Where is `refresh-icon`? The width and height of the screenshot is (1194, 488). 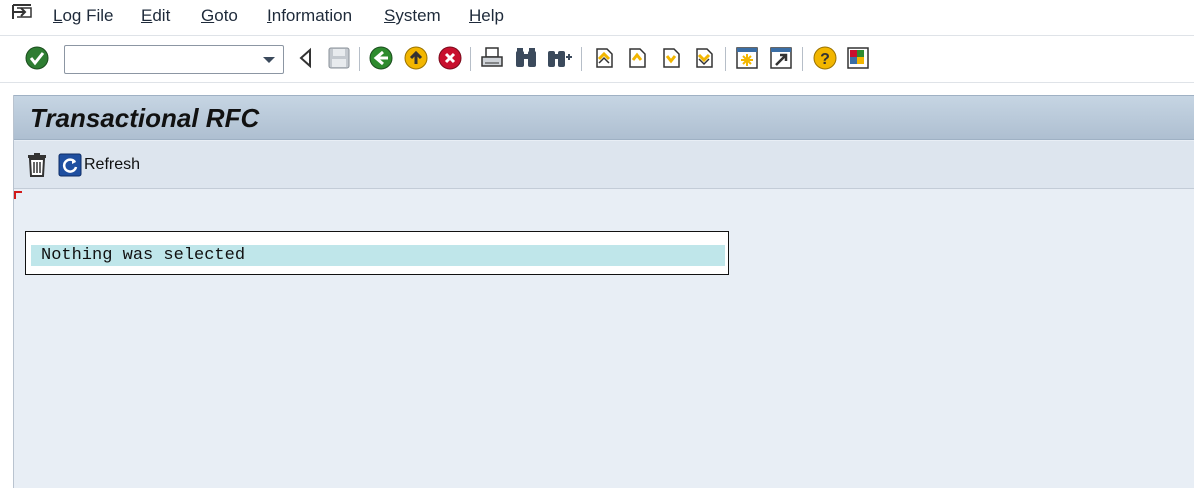
refresh-icon is located at coordinates (70, 165).